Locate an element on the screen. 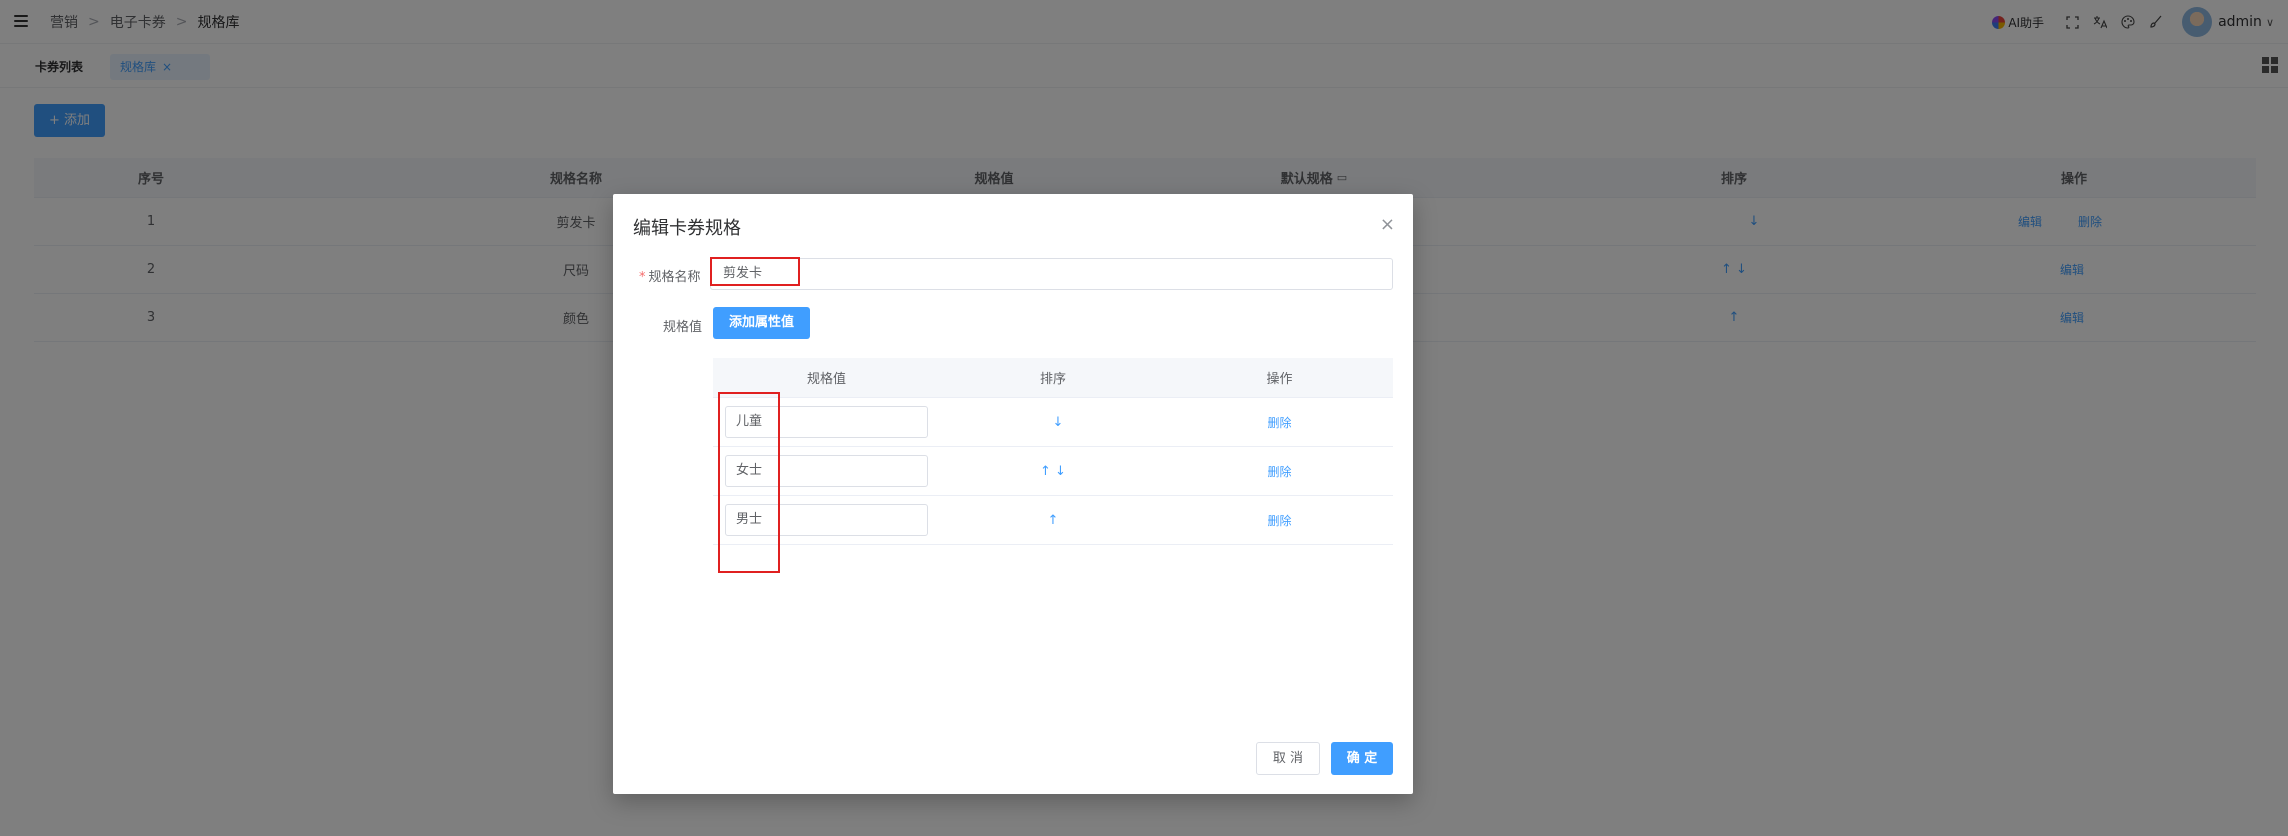  confirm-button: 确 定 is located at coordinates (1362, 758).